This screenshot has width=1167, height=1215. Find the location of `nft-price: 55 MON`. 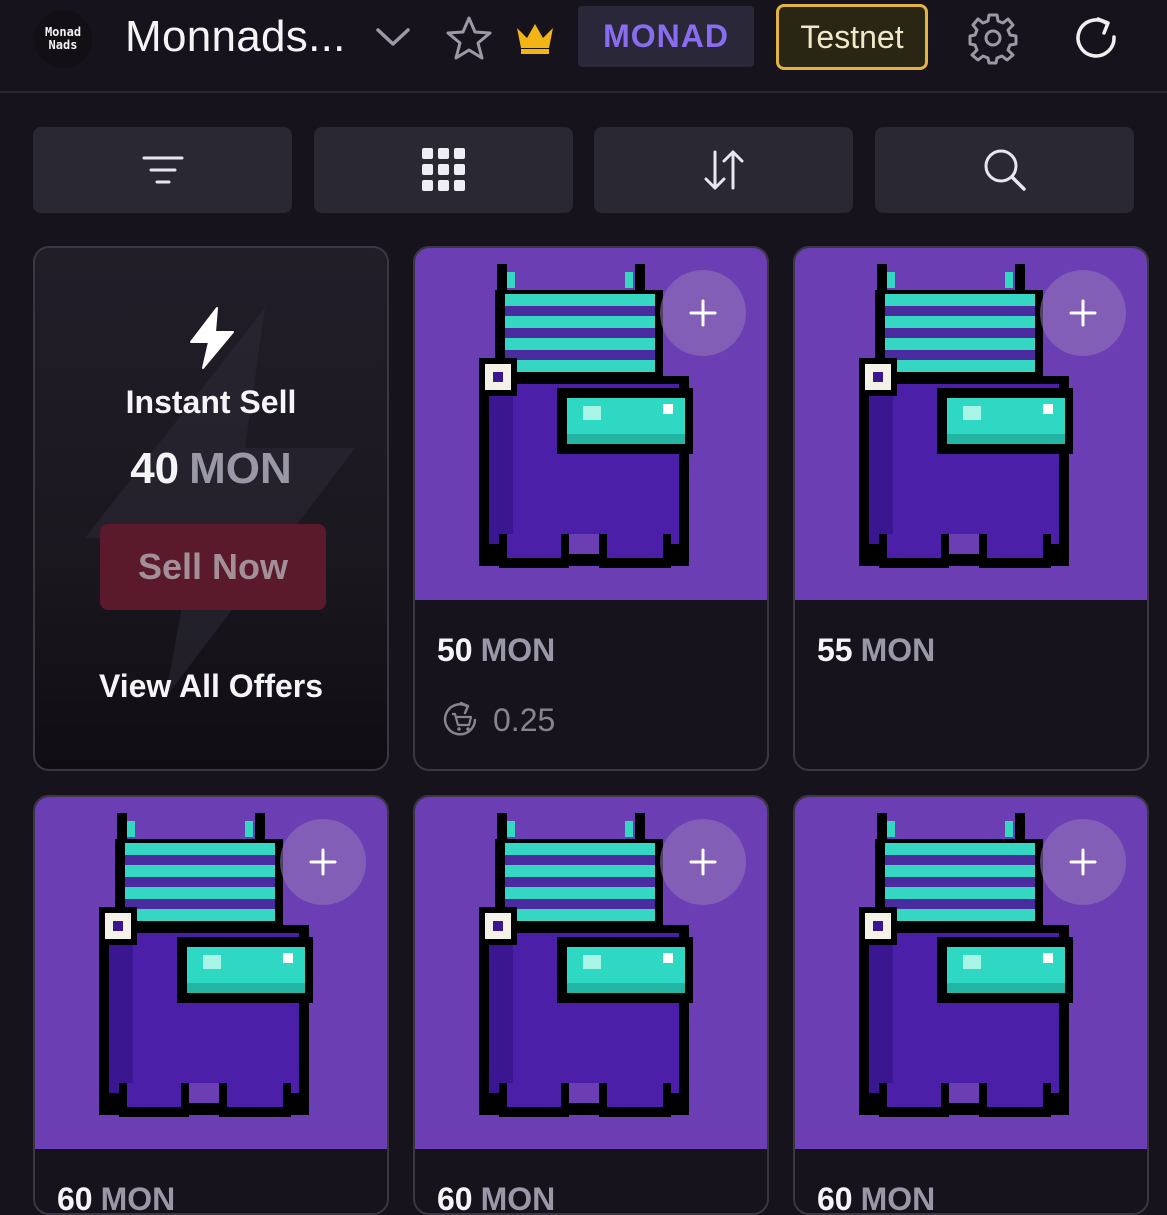

nft-price: 55 MON is located at coordinates (876, 650).